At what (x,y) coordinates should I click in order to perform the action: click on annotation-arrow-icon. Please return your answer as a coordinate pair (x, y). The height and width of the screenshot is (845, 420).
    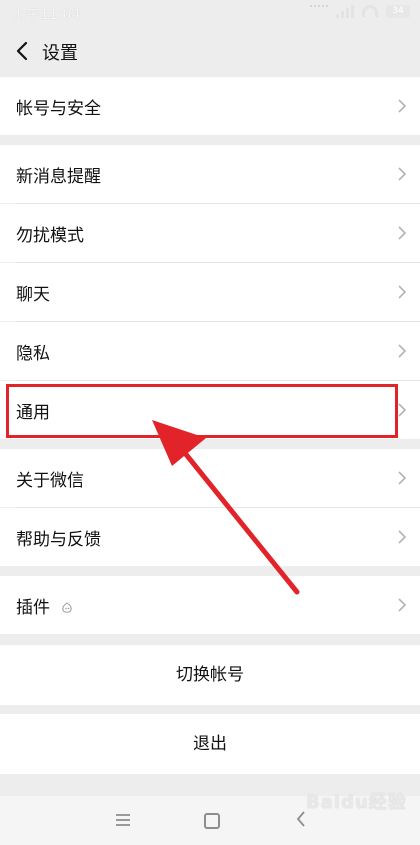
    Looking at the image, I should click on (226, 507).